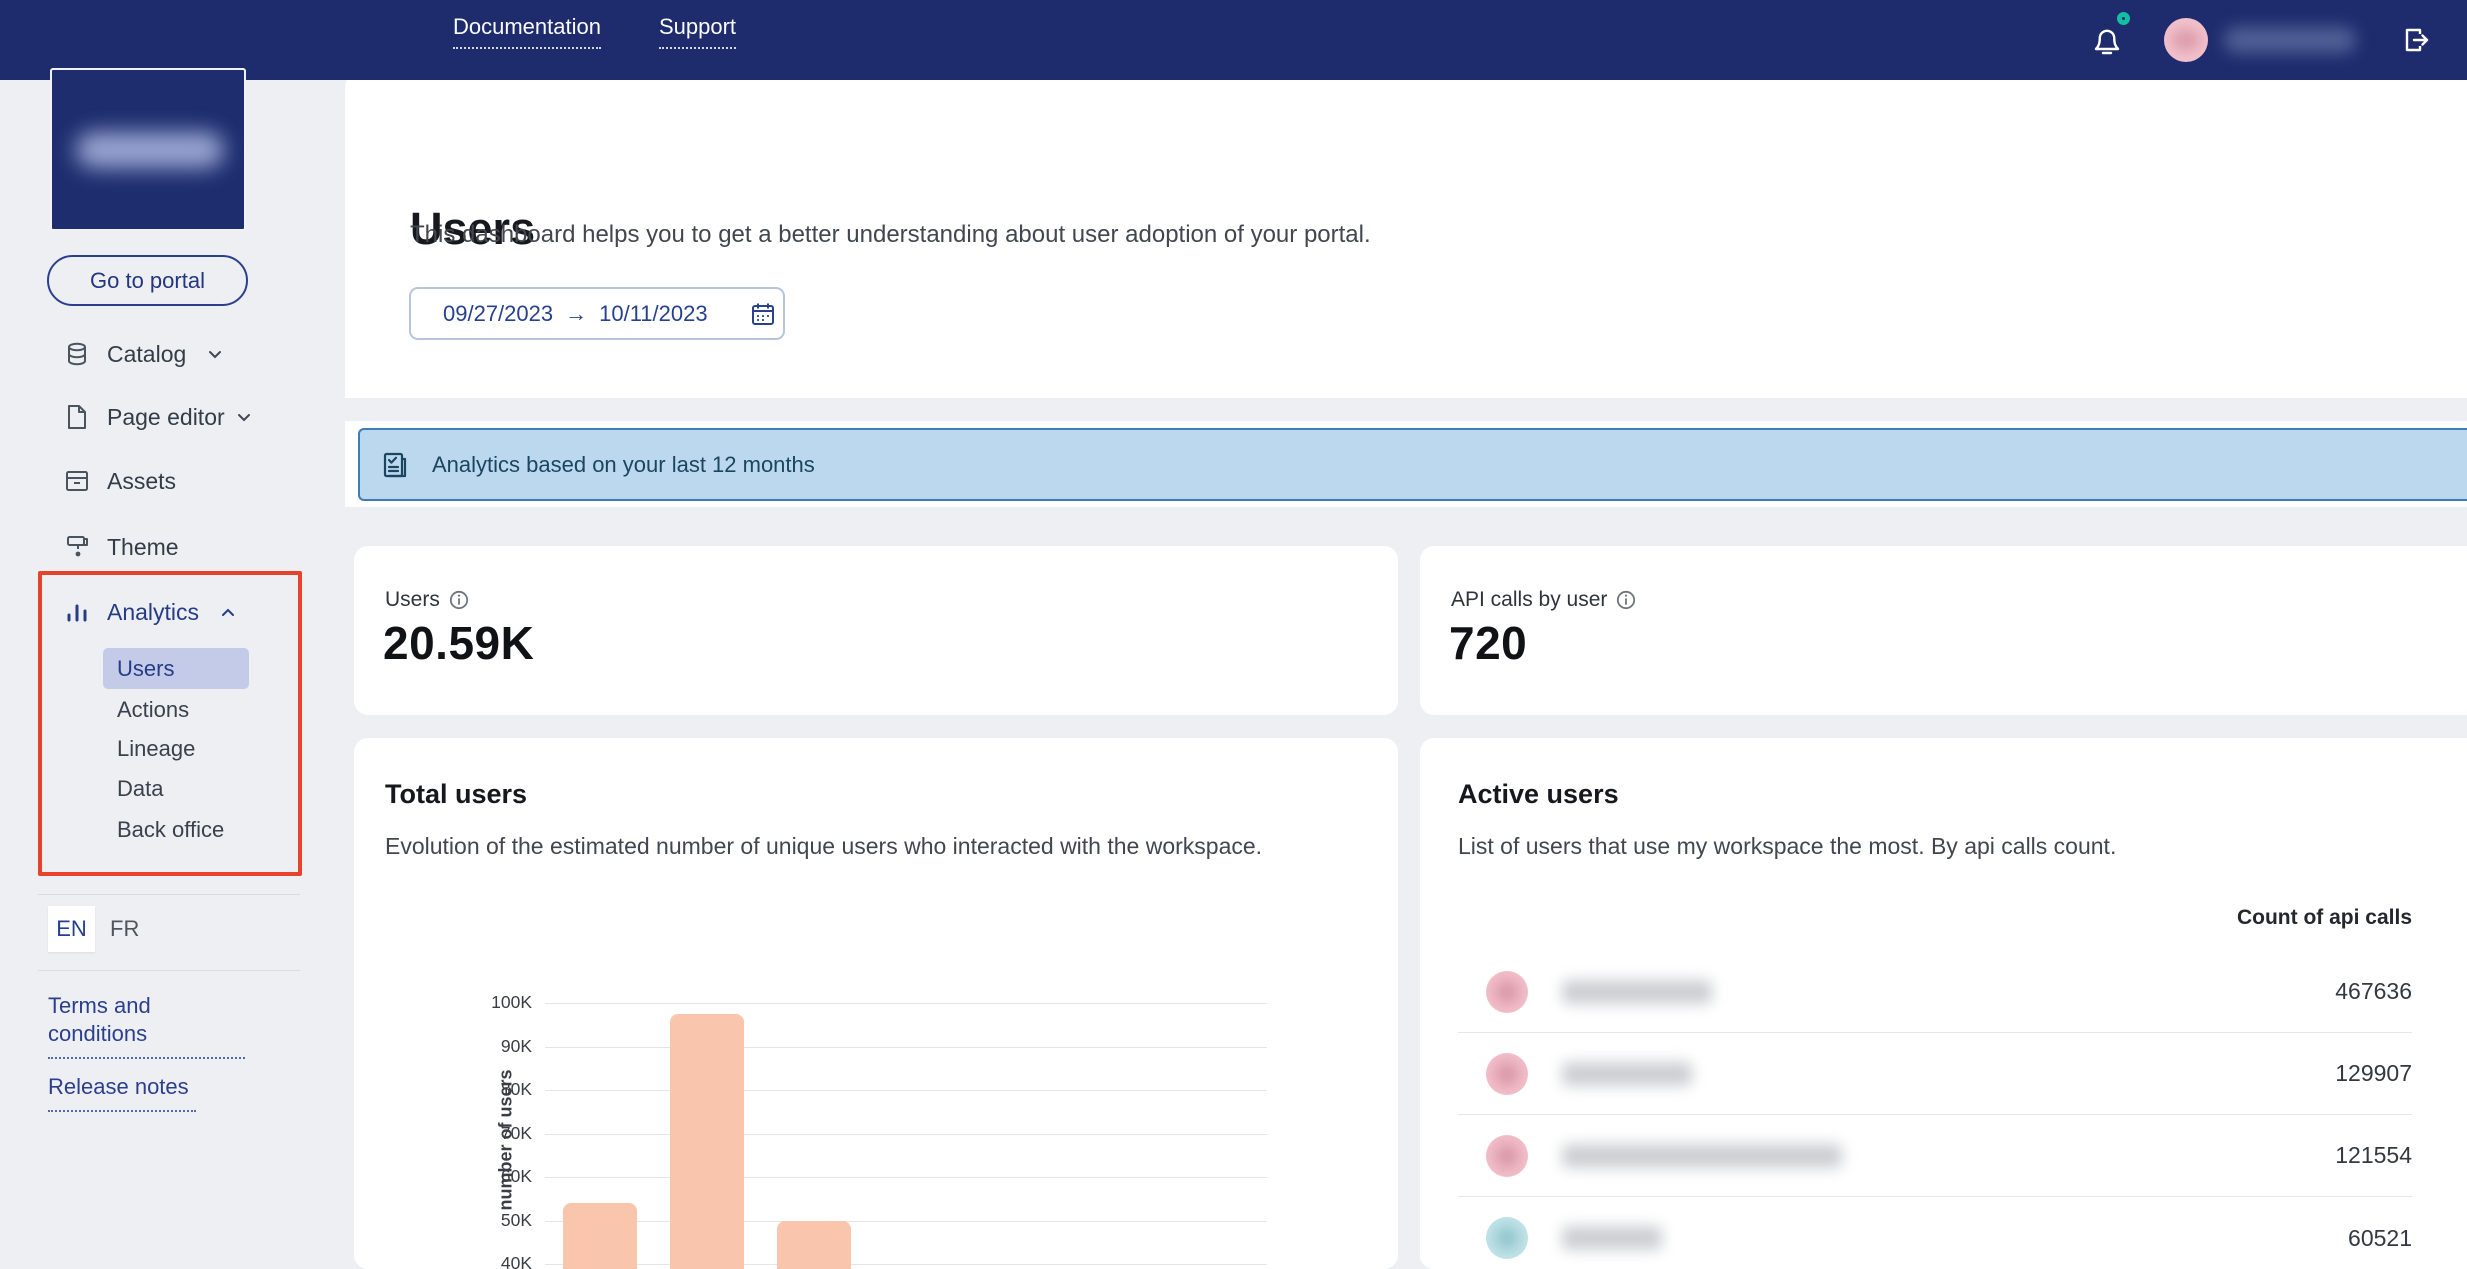 The width and height of the screenshot is (2467, 1269). I want to click on topbar-links: Documentation Support, so click(595, 31).